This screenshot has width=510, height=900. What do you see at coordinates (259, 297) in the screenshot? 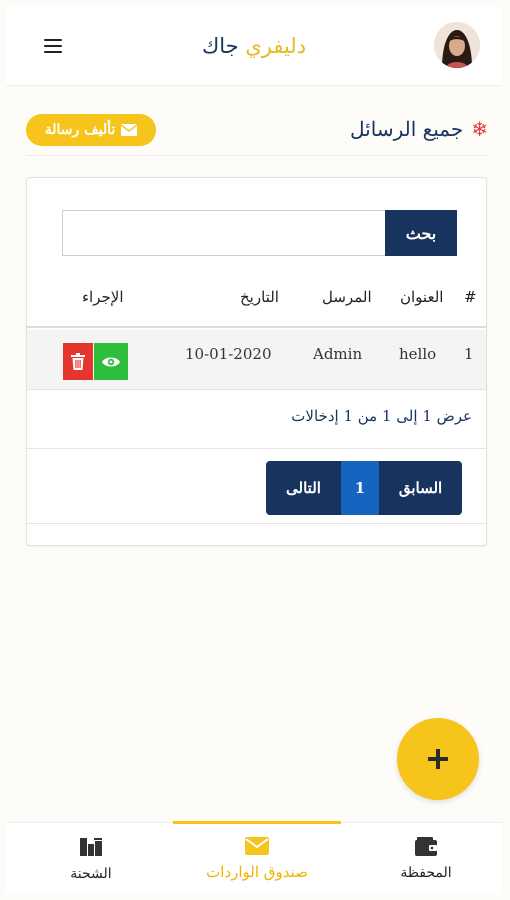
I see `col-date: التاريخ` at bounding box center [259, 297].